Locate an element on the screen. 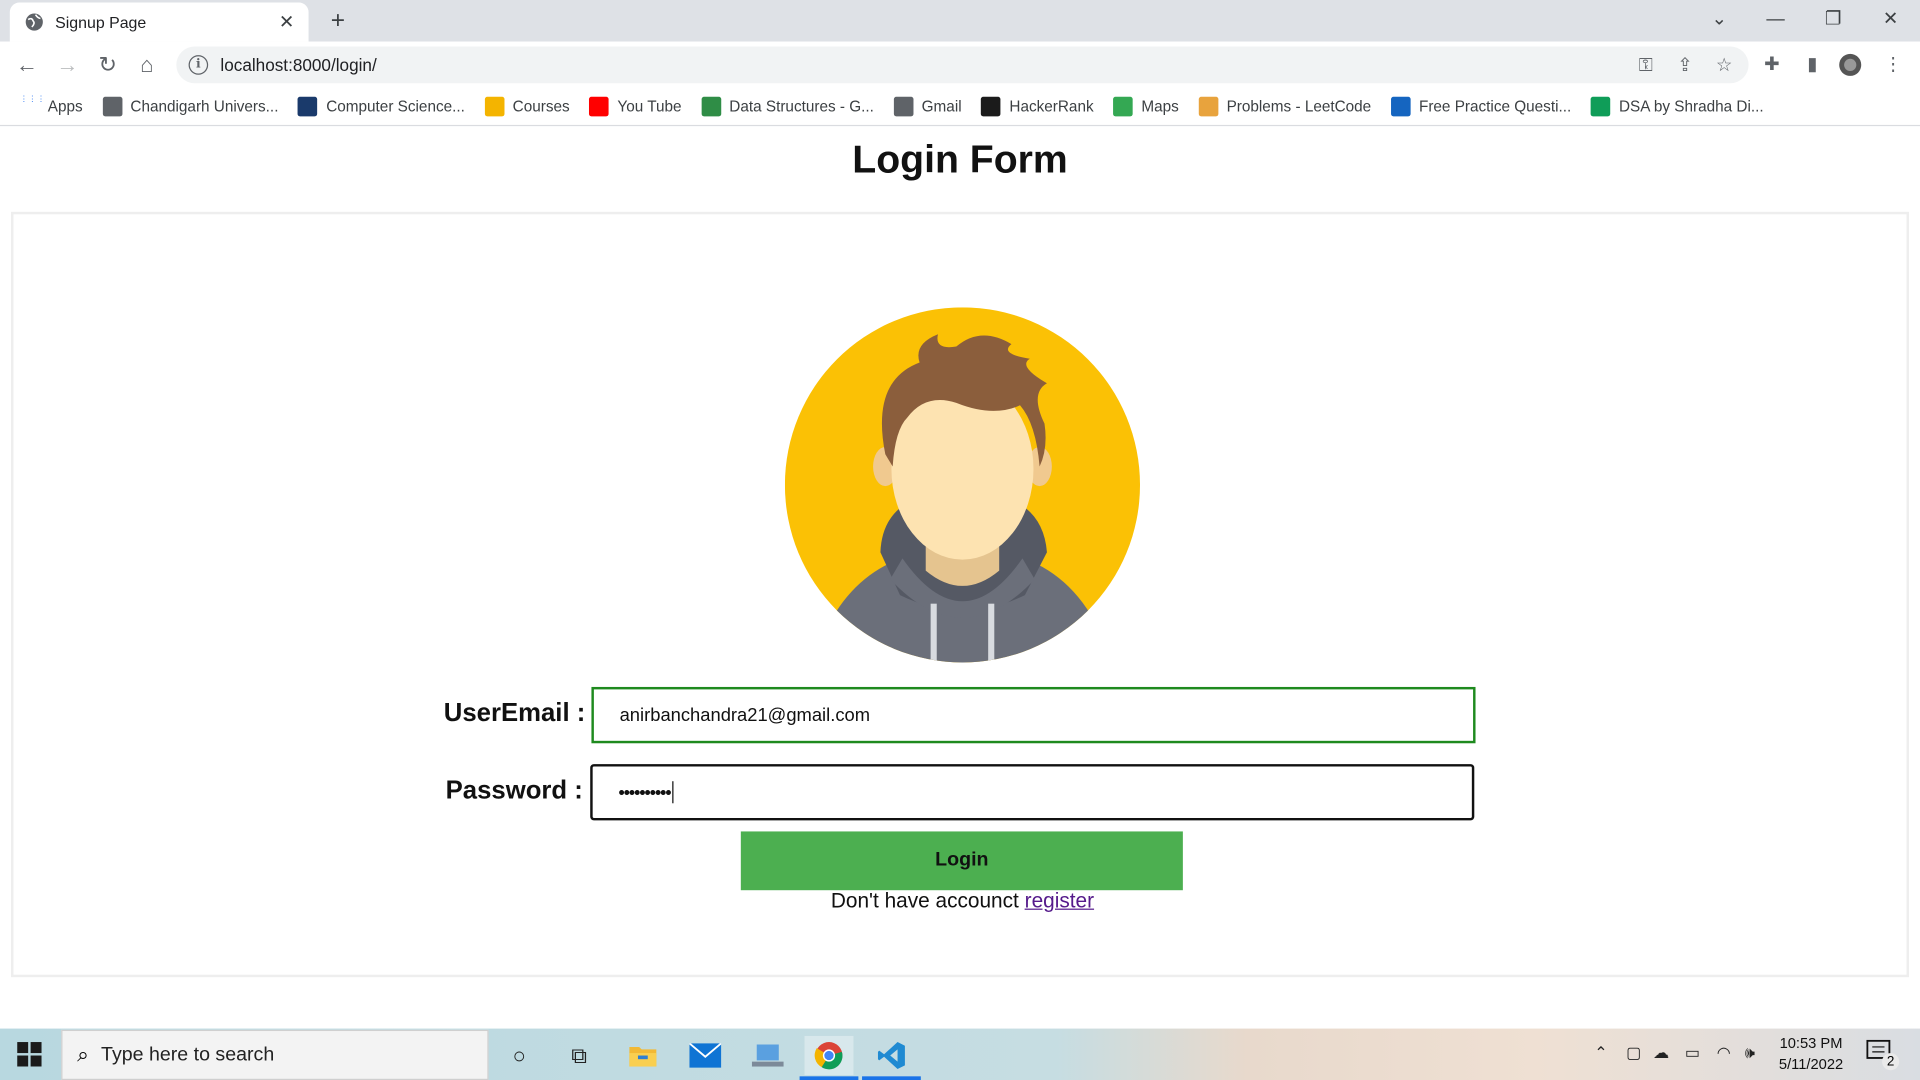  address-bar: i localhost:8000/login/ ⚿ ⇪ ☆ is located at coordinates (962, 65).